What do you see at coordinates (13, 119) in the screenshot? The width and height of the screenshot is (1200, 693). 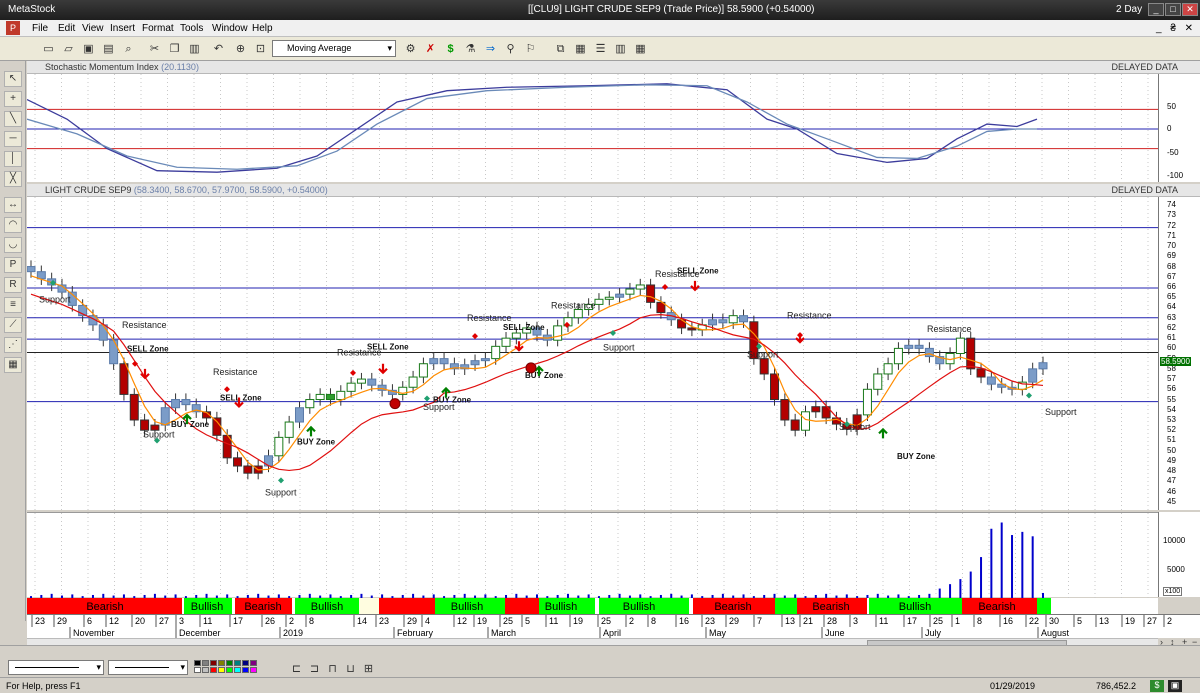 I see `trendline-icon: ╲` at bounding box center [13, 119].